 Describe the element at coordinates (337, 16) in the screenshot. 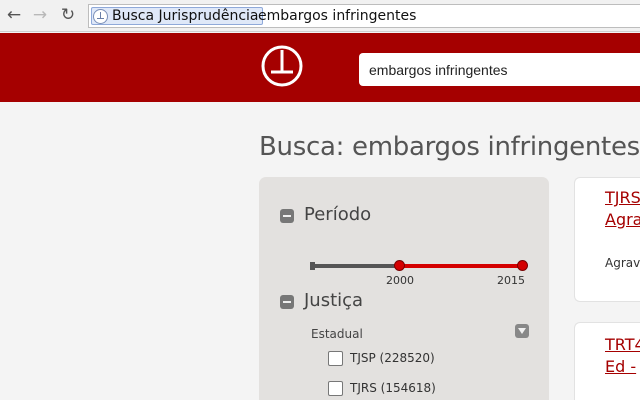

I see `address-bar-text: embargos infringentes` at that location.